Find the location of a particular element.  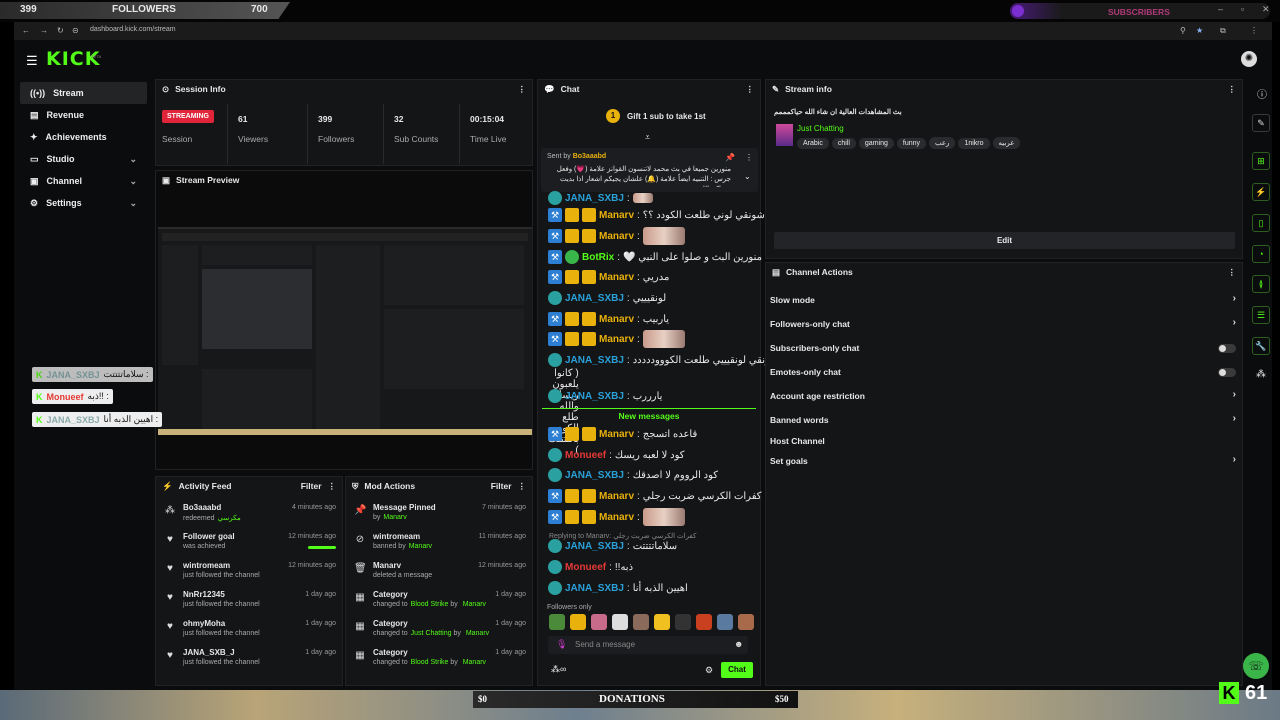

chat-message: ⚒ Manarv: كفرات الكرسي ضربت رجلي is located at coordinates (655, 496).